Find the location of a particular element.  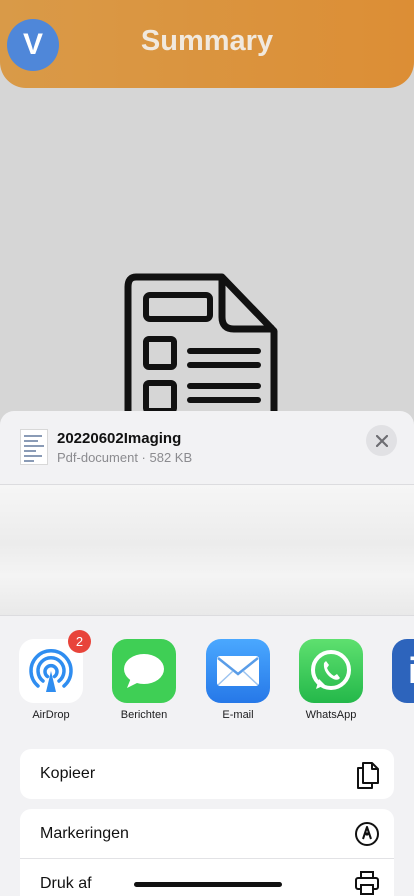

action-label: Markeringen is located at coordinates (84, 833).